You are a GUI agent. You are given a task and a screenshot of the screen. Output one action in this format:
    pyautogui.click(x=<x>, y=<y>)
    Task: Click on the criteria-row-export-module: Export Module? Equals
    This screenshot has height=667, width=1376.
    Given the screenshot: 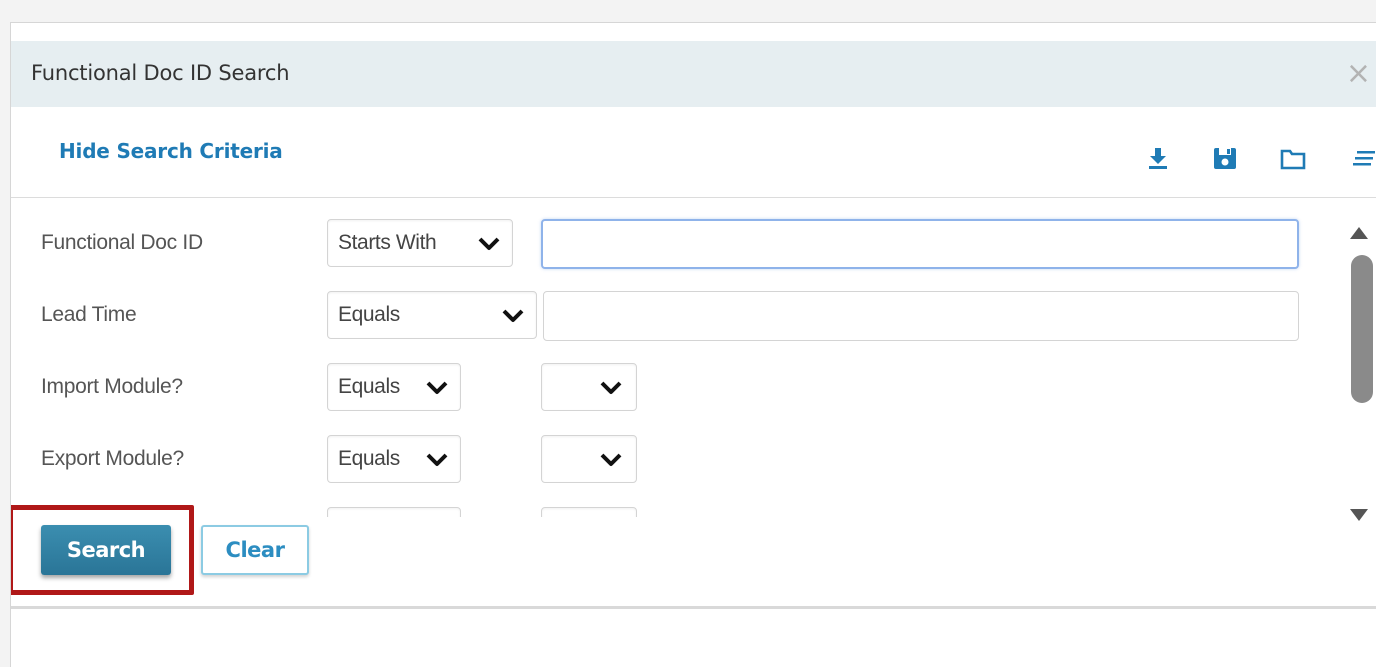 What is the action you would take?
    pyautogui.click(x=674, y=461)
    